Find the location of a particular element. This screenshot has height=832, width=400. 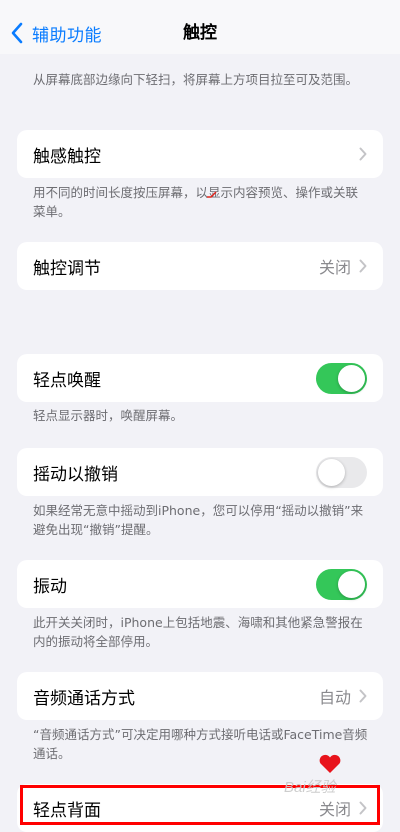

touch-accommodations-label: 触控调节 is located at coordinates (67, 268).